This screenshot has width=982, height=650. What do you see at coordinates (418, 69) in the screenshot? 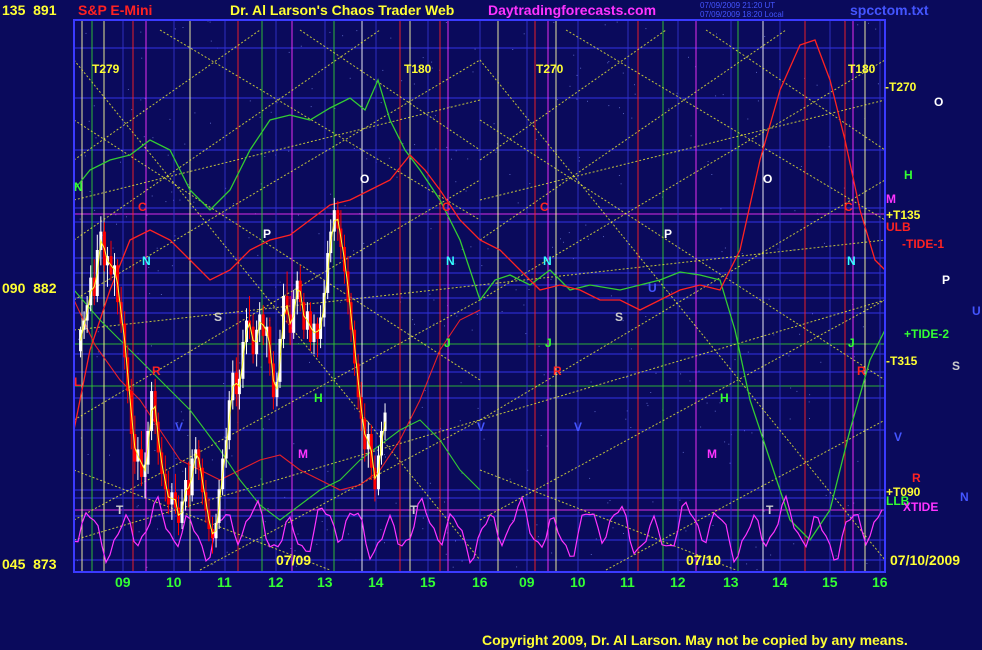
I see `marker-t180a: T180` at bounding box center [418, 69].